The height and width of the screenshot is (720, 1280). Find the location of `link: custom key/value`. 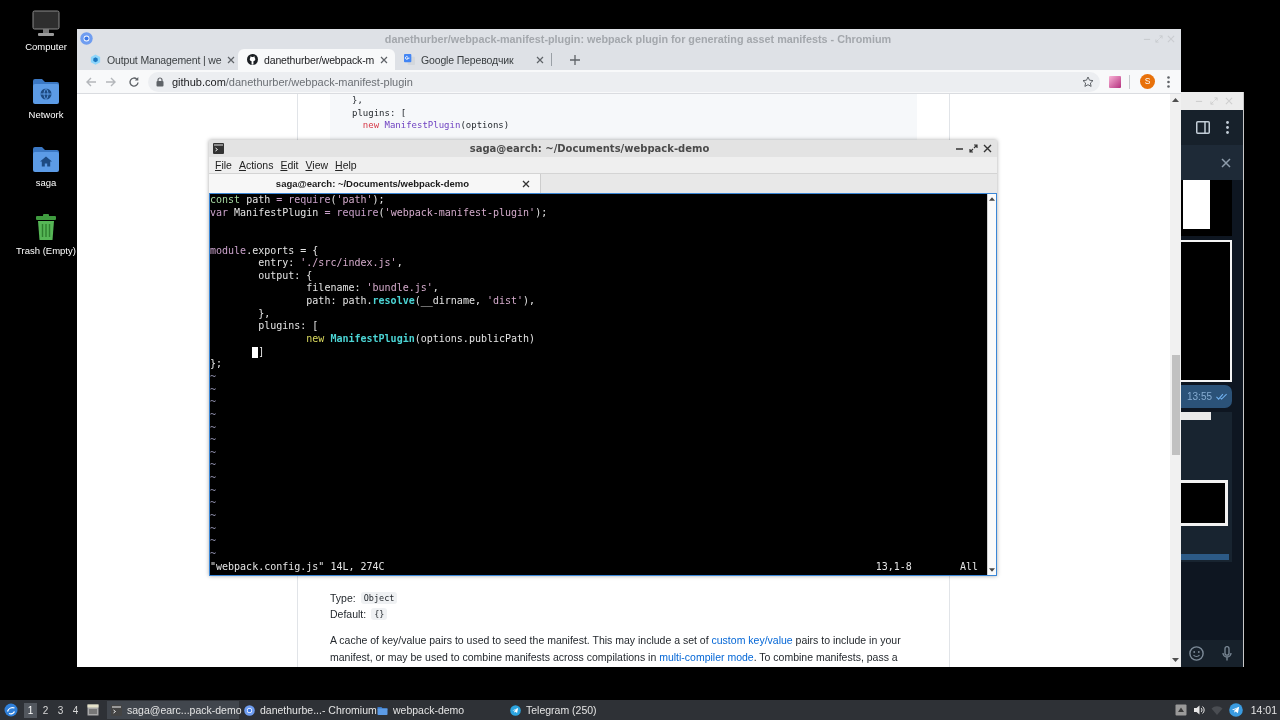

link: custom key/value is located at coordinates (752, 639).